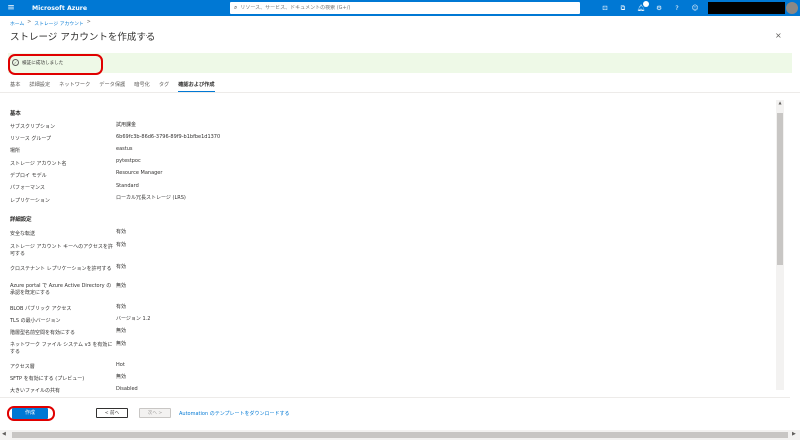  What do you see at coordinates (650, 8) in the screenshot?
I see `top-icon-group: ⊡ ⧉ 🔔︎ ⚙ ? ☺` at bounding box center [650, 8].